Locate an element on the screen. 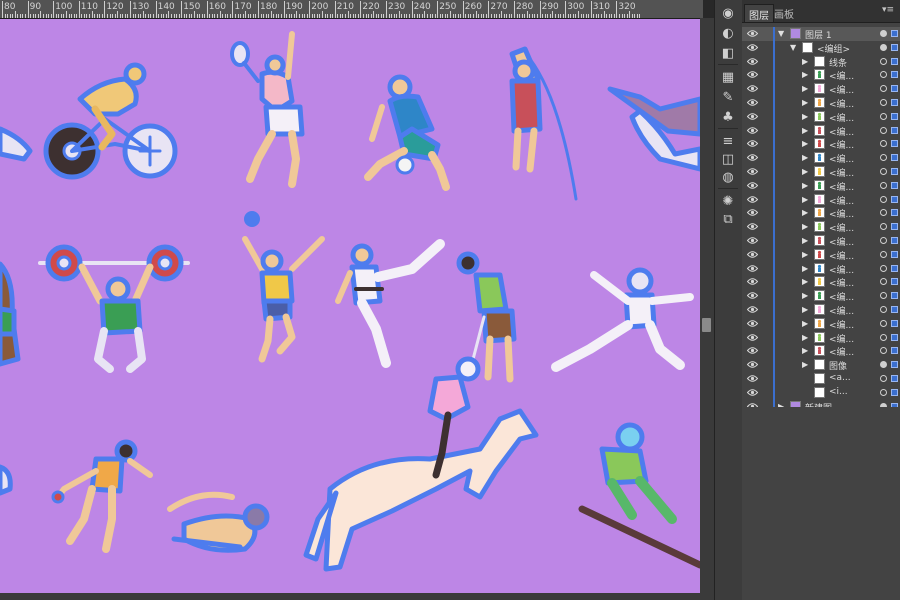 This screenshot has width=900, height=600. layer-row: ▶ 图像 is located at coordinates (821, 365).